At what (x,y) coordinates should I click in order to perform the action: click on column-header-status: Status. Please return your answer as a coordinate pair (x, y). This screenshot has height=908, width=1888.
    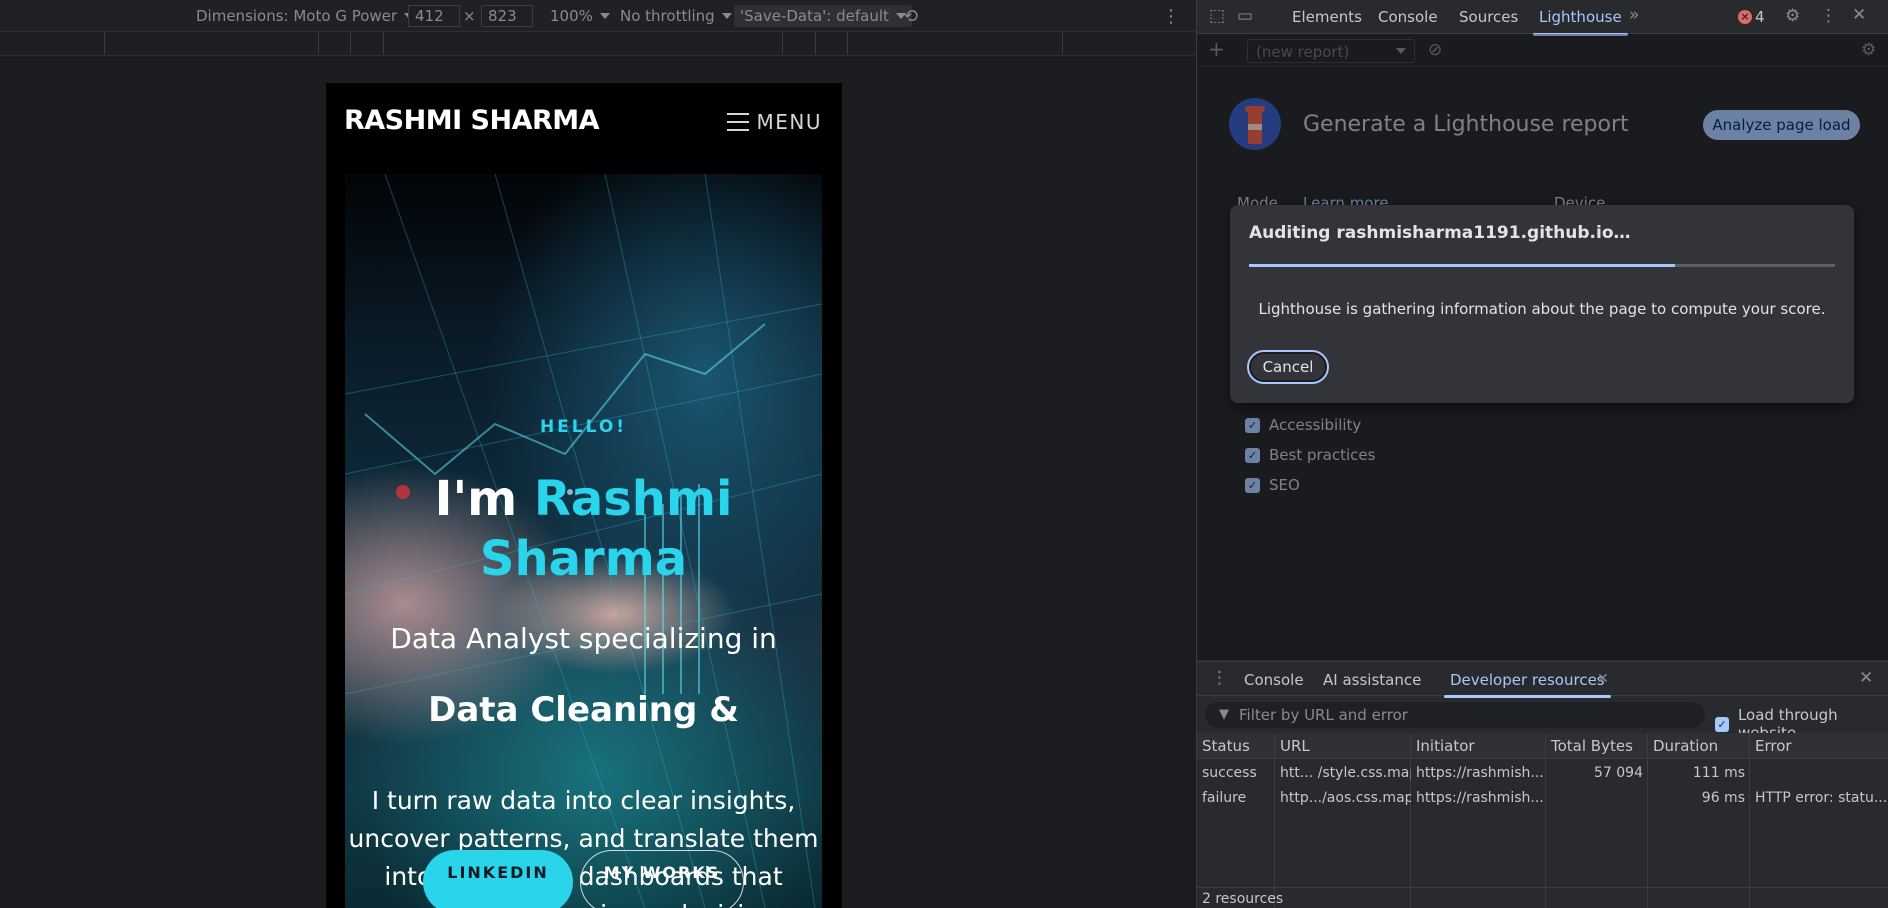
    Looking at the image, I should click on (1236, 746).